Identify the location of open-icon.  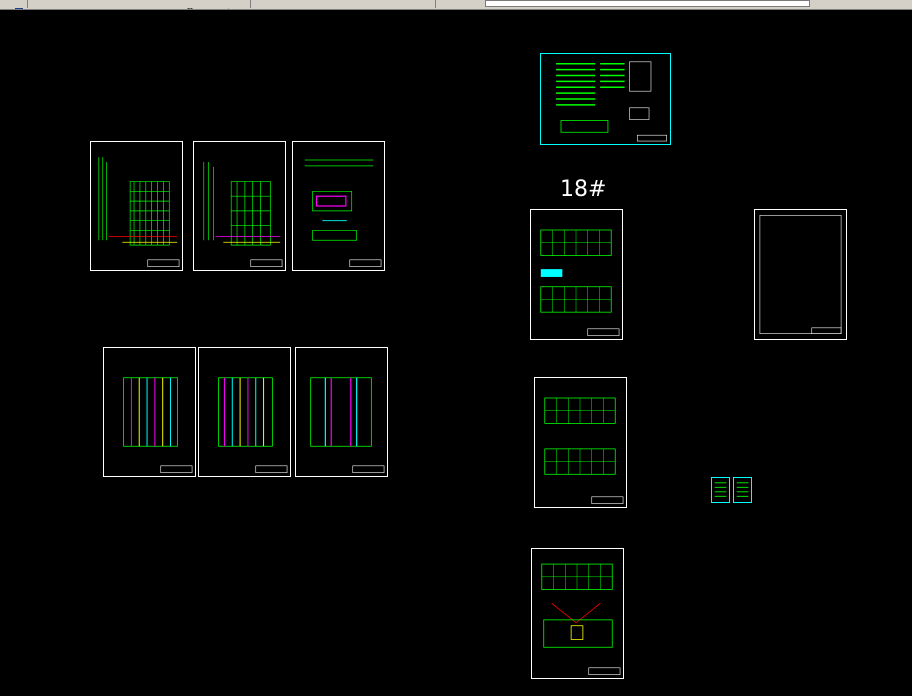
(7, 3).